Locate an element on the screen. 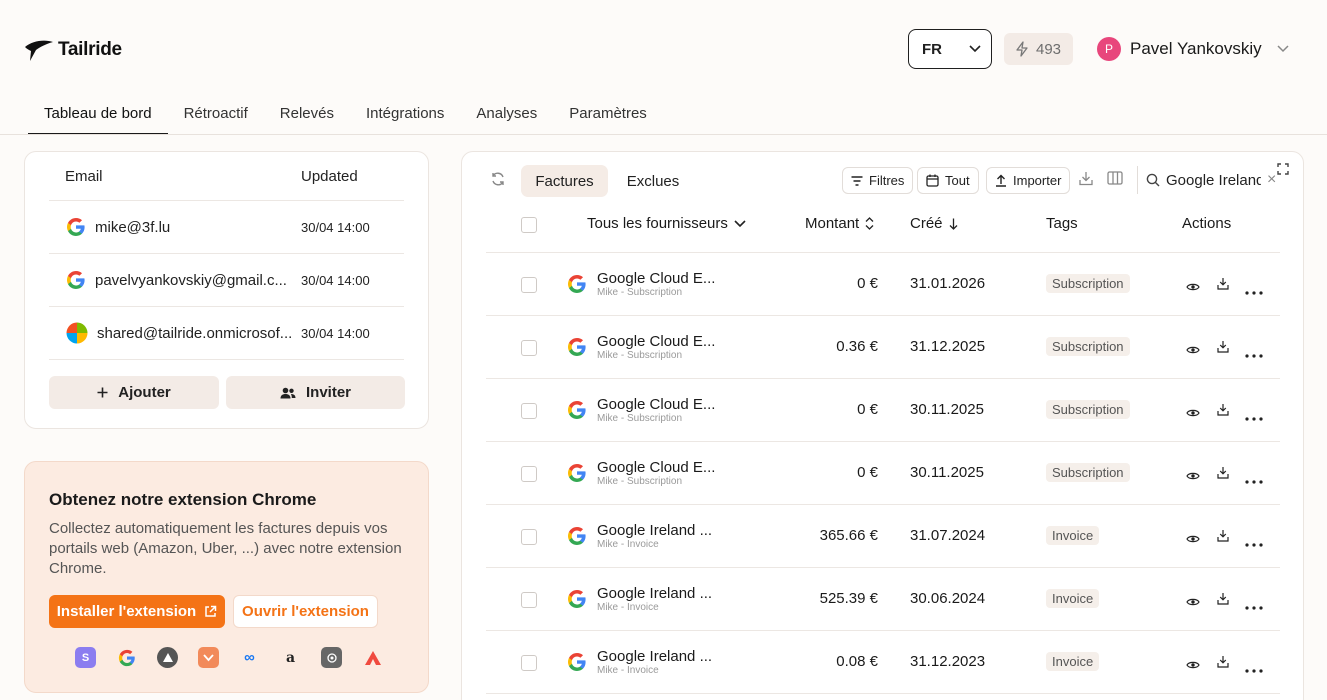  email-row: mike@3f.lu 30/04 14:00 is located at coordinates (226, 227).